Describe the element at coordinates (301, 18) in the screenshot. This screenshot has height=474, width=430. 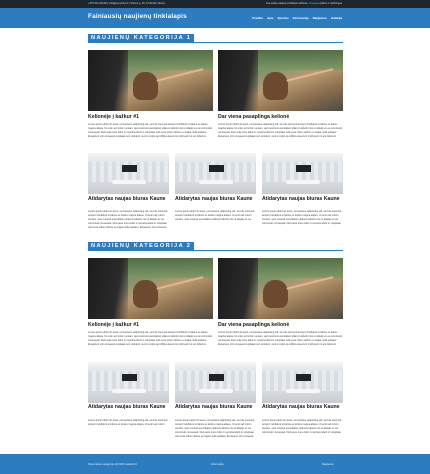
I see `nav-item-informacija: Informacija` at that location.